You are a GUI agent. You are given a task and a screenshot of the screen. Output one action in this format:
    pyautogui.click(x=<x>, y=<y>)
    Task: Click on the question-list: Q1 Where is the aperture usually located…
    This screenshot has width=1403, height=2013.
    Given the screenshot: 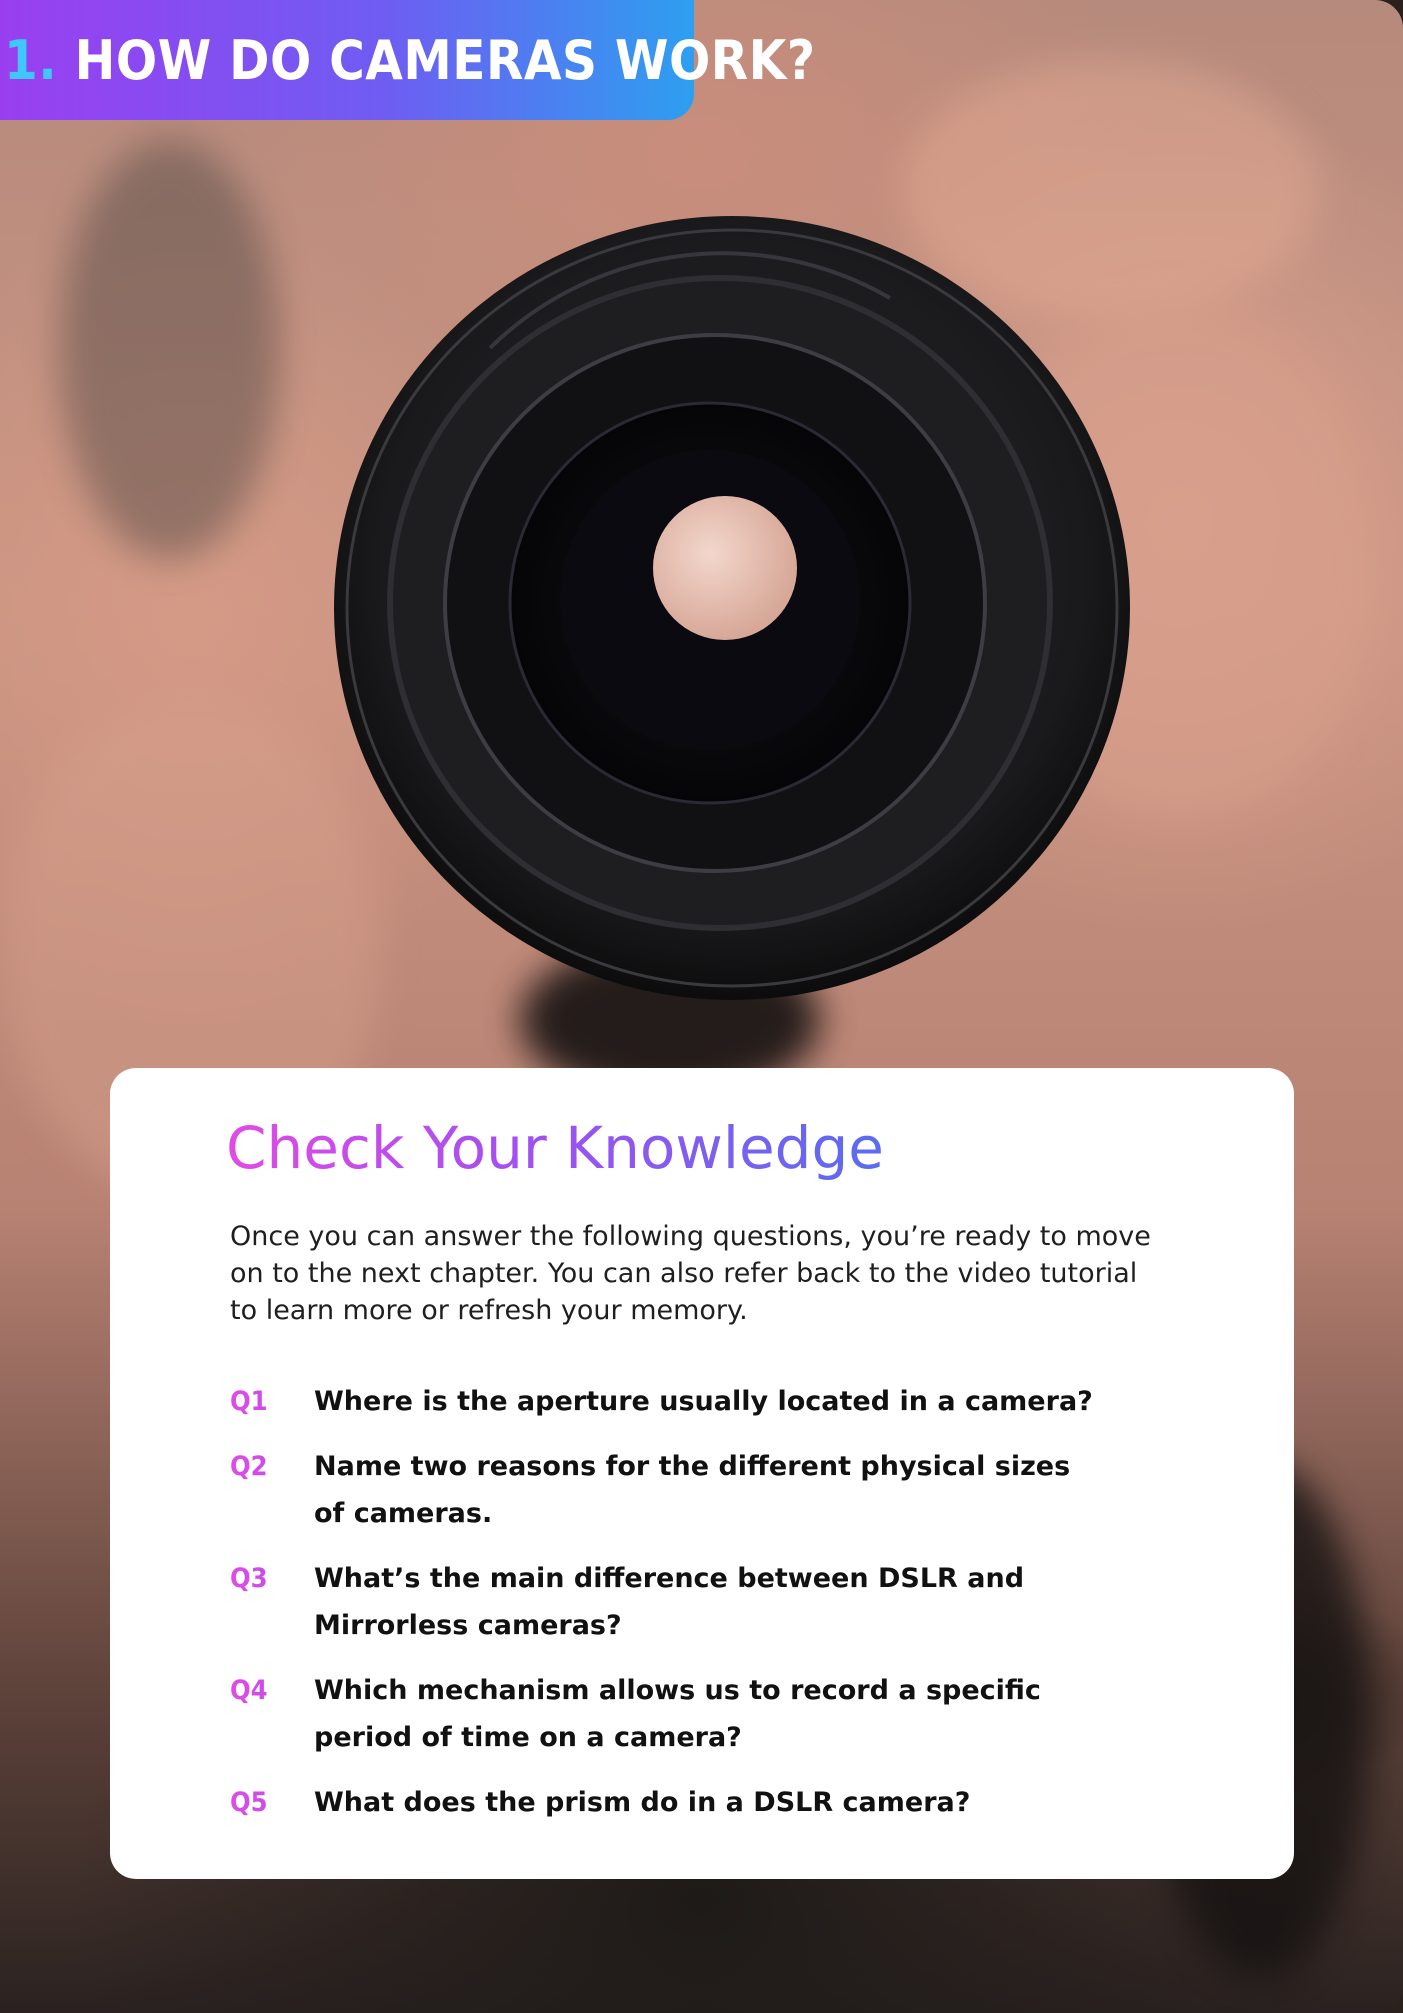 What is the action you would take?
    pyautogui.click(x=680, y=1611)
    